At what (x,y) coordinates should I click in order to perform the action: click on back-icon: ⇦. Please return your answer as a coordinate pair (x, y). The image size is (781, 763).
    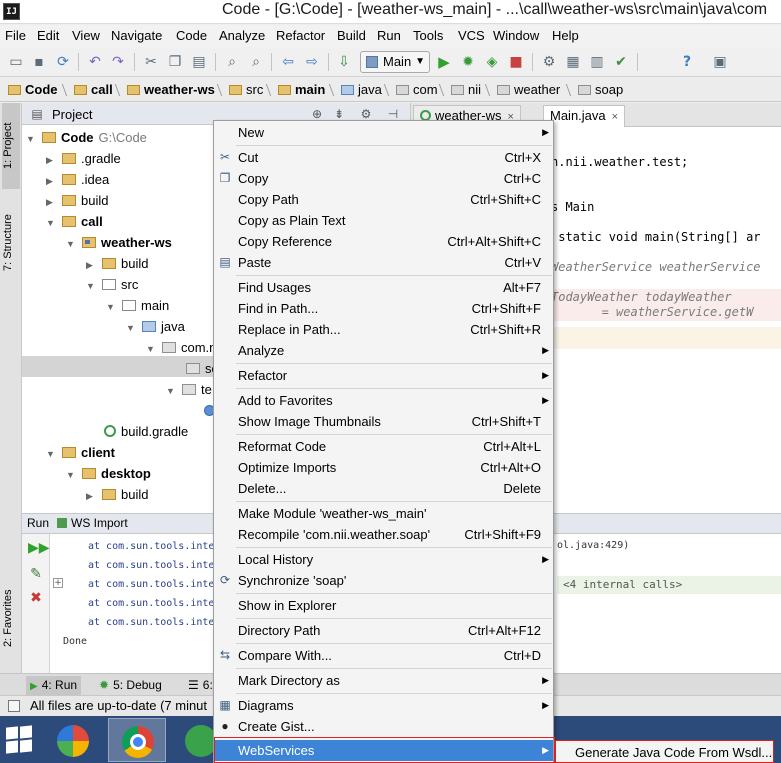
    Looking at the image, I should click on (288, 62).